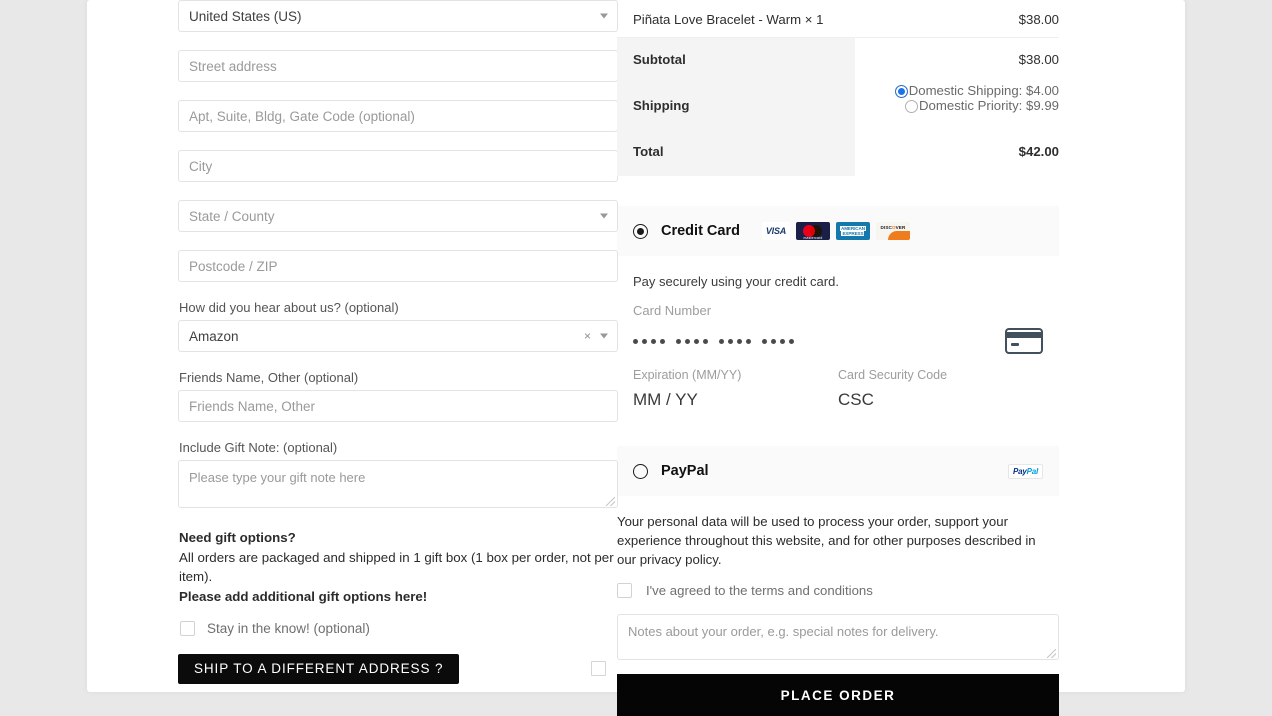  What do you see at coordinates (983, 90) in the screenshot?
I see `shipping-option-domestic-label: Domestic Shipping: $4.00` at bounding box center [983, 90].